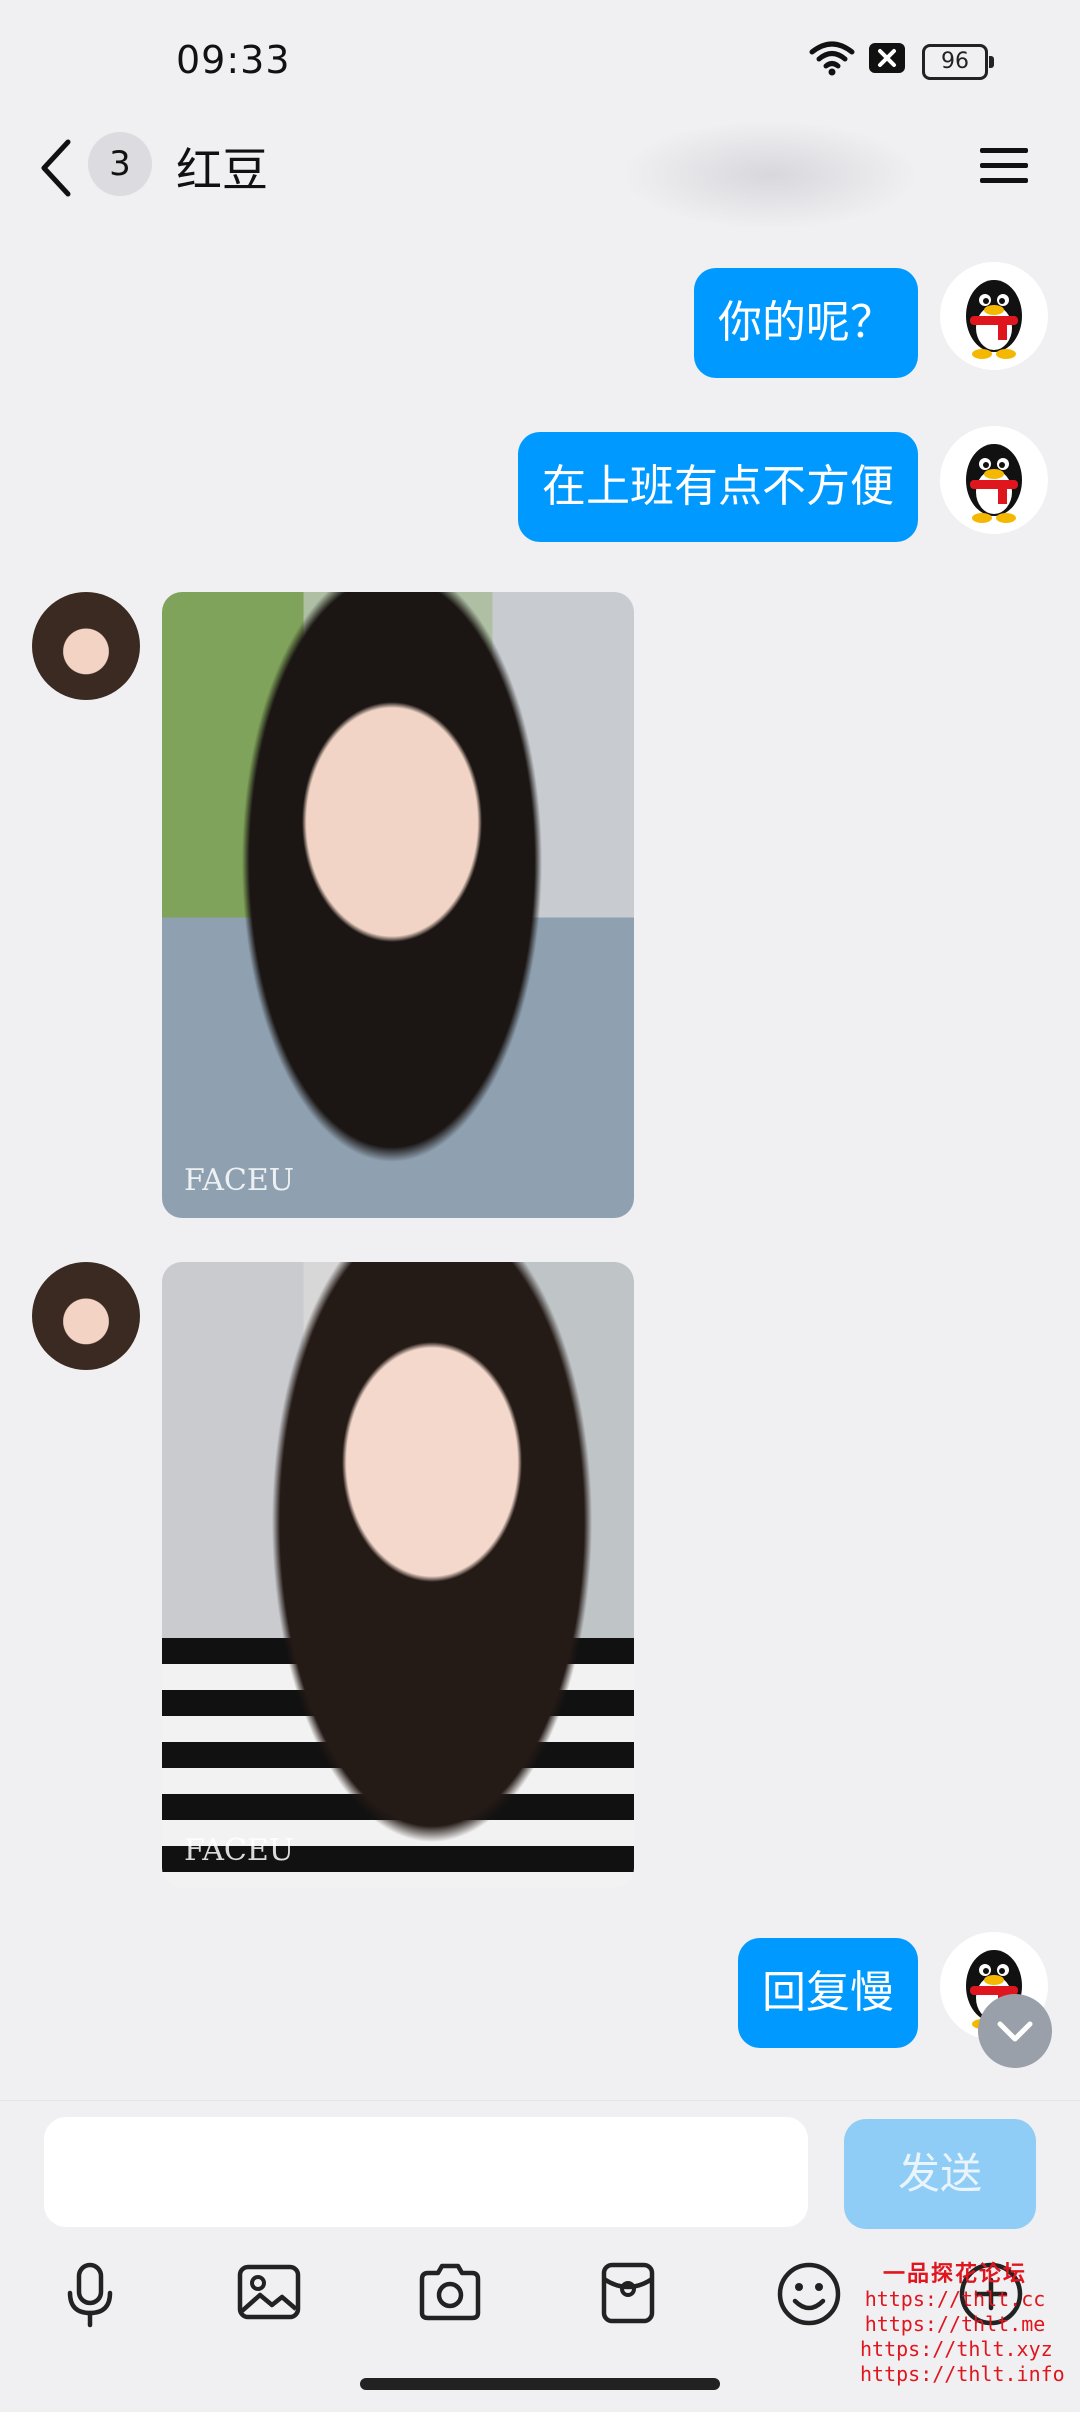 The width and height of the screenshot is (1080, 2412). I want to click on emoji-icon, so click(809, 2294).